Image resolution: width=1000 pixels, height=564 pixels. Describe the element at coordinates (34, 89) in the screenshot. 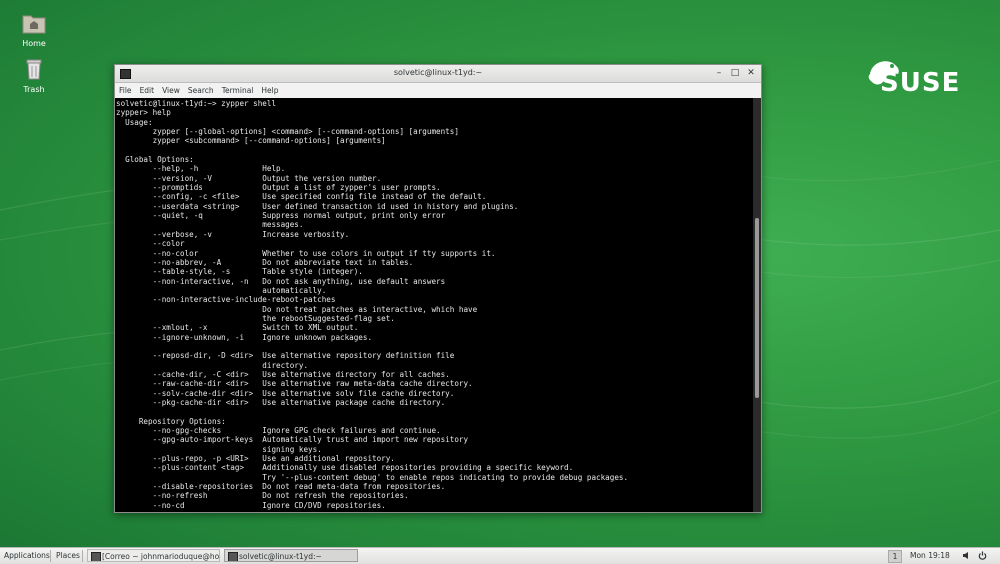

I see `desktop-icon-label: Trash` at that location.